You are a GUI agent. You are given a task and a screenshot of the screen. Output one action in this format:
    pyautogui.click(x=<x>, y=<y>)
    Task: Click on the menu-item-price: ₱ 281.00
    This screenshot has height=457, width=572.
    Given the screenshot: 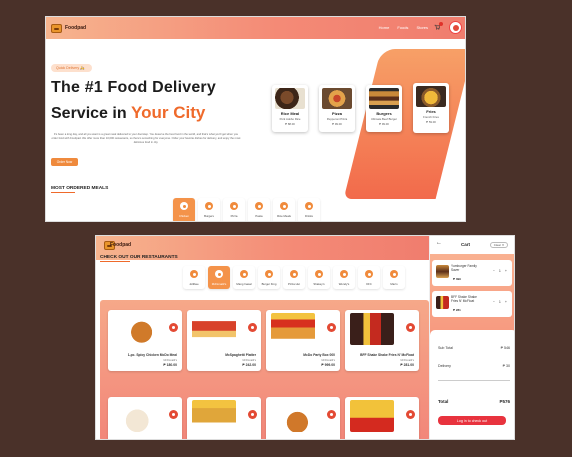 What is the action you would take?
    pyautogui.click(x=407, y=365)
    